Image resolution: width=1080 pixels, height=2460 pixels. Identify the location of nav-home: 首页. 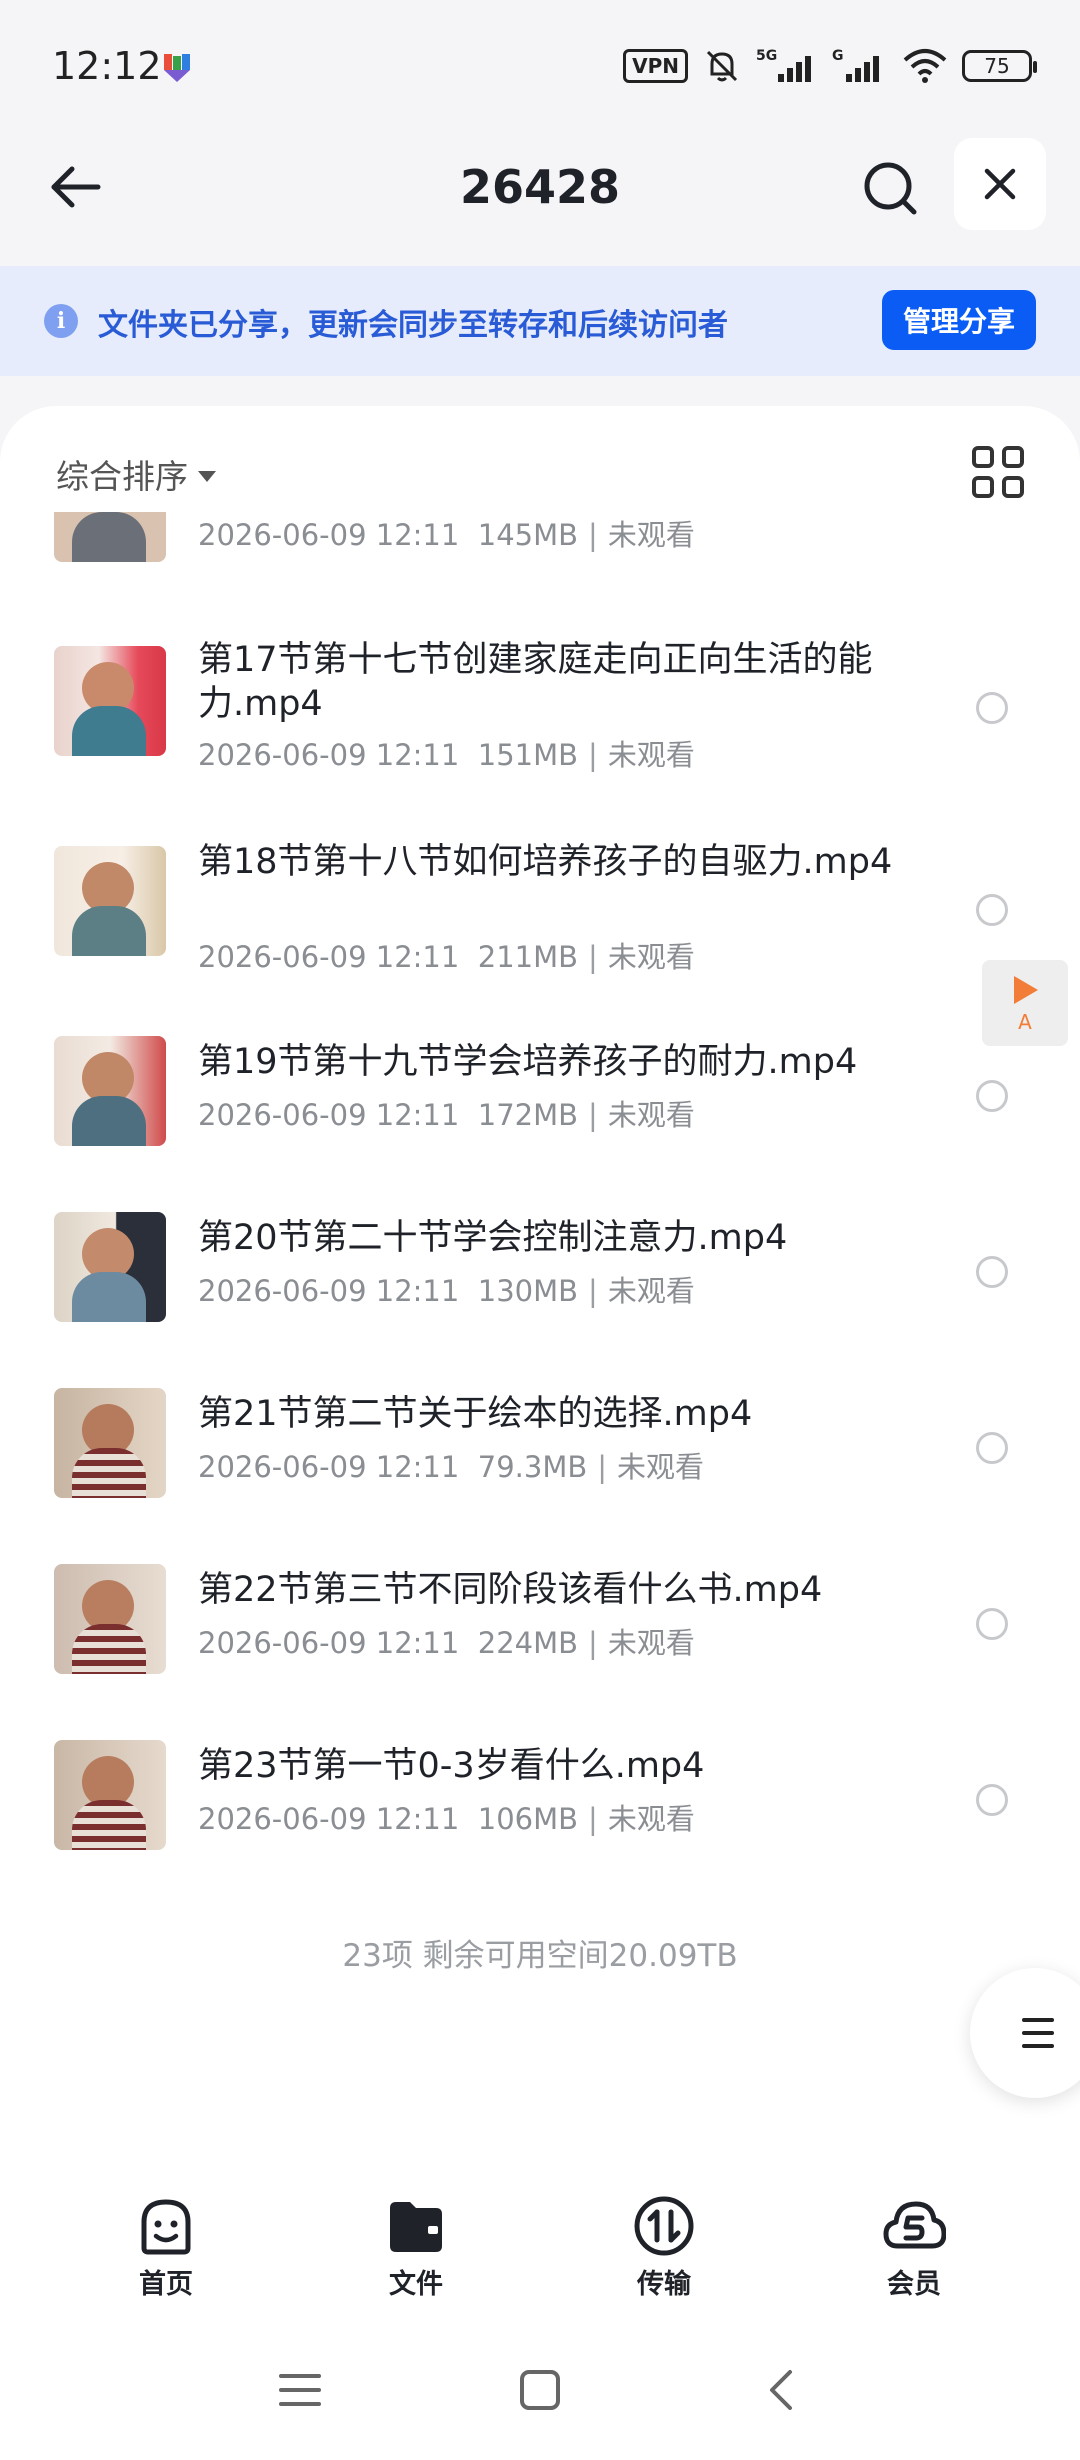
(166, 2247).